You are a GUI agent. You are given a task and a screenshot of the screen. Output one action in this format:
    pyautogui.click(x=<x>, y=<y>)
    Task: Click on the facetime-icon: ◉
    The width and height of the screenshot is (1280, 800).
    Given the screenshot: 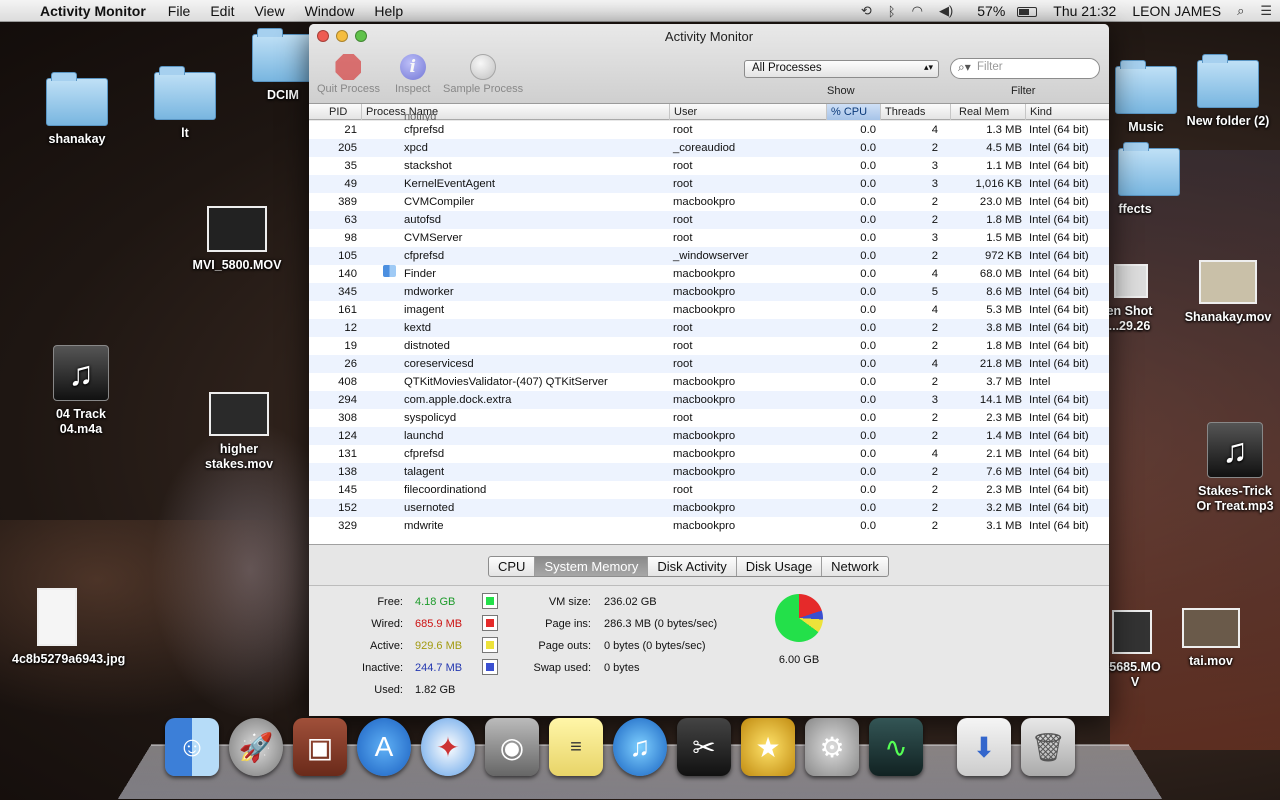 What is the action you would take?
    pyautogui.click(x=512, y=747)
    